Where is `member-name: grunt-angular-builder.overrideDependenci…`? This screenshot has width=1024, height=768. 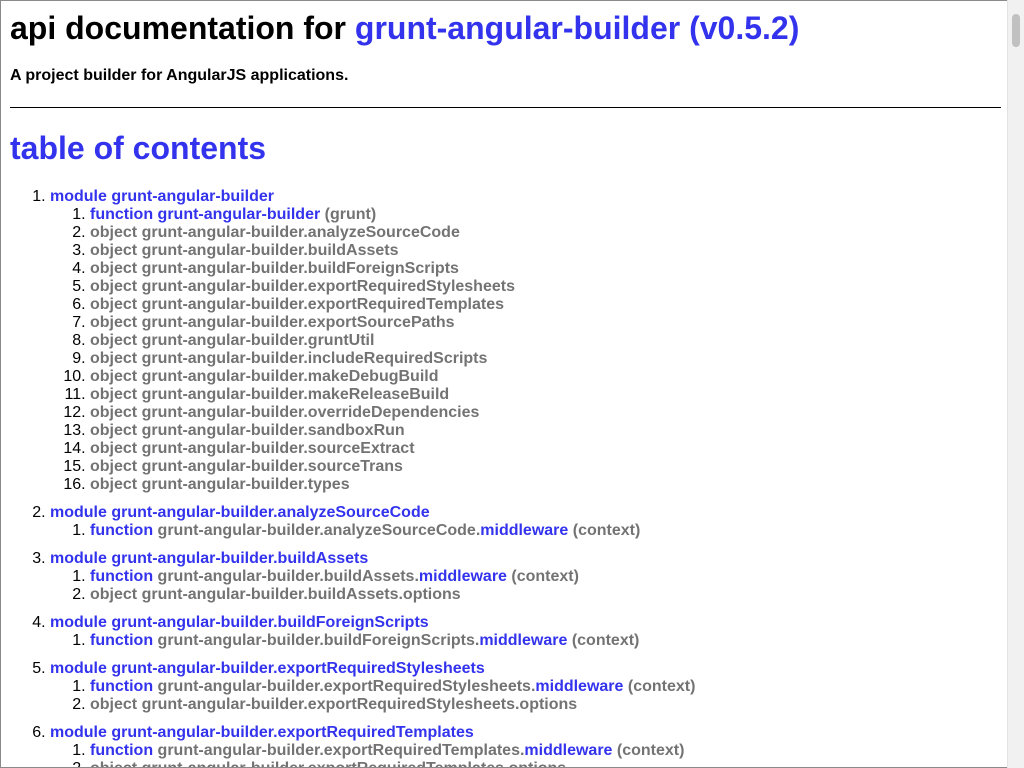 member-name: grunt-angular-builder.overrideDependenci… is located at coordinates (310, 412).